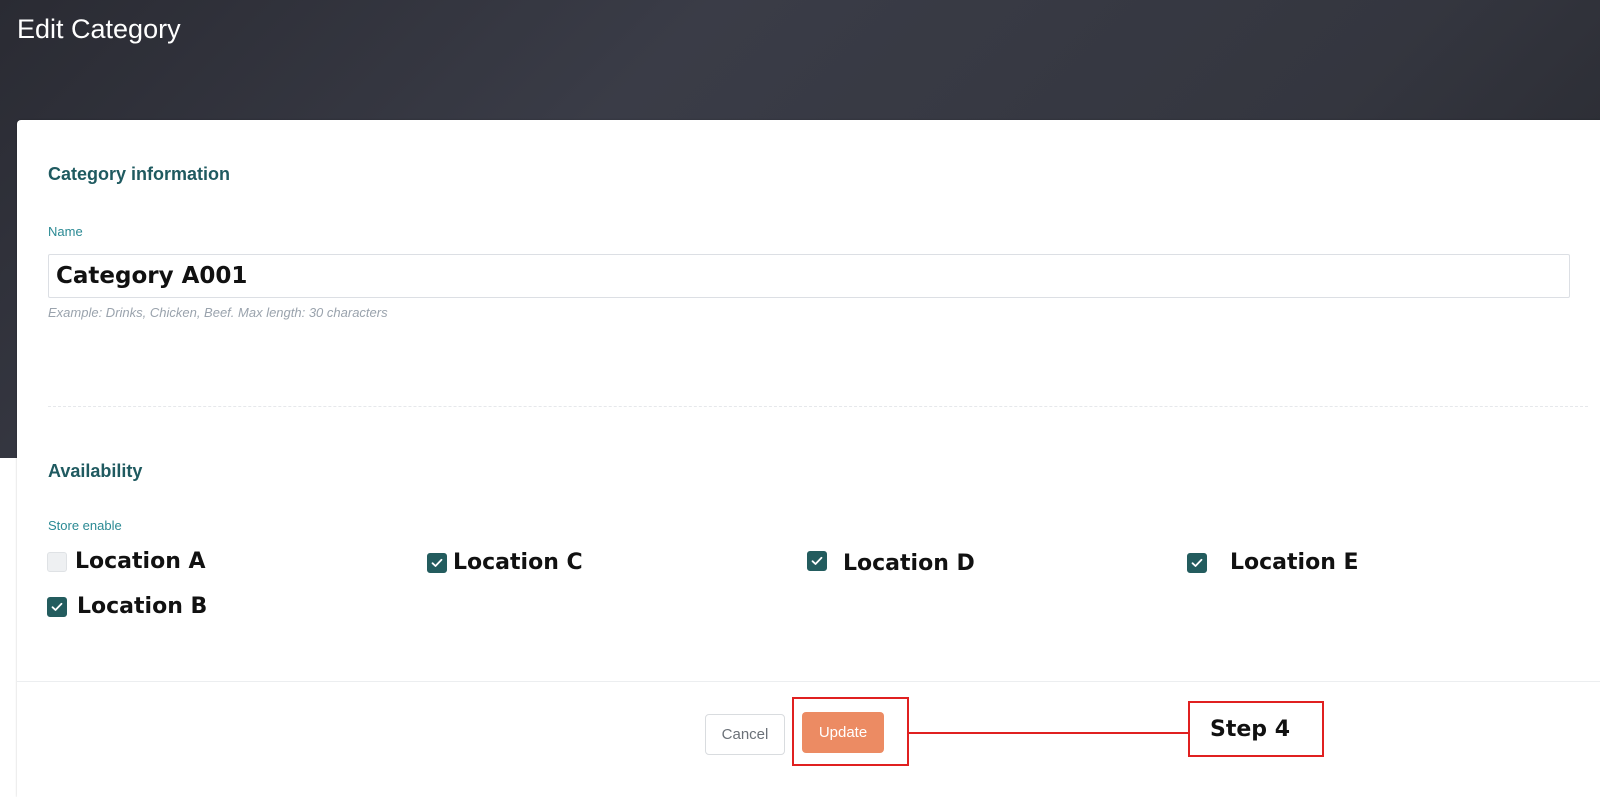  I want to click on name-label: Name, so click(65, 231).